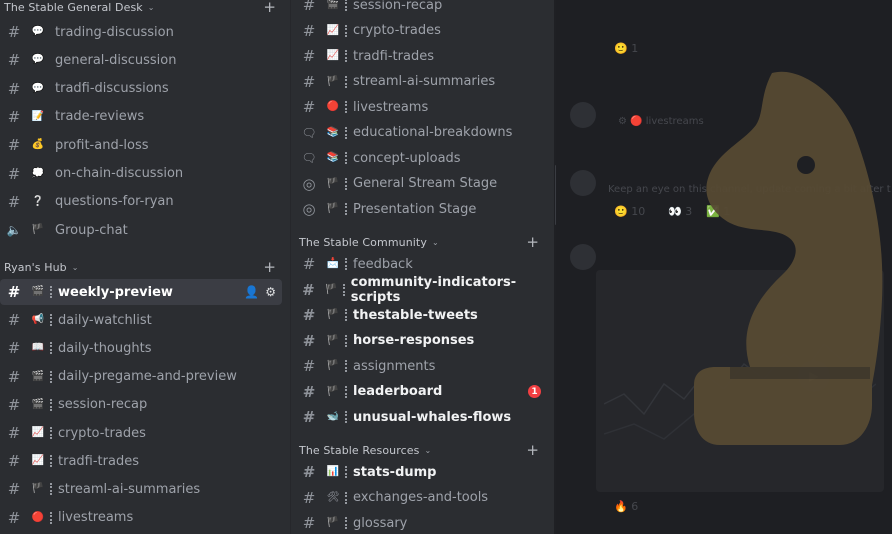 The width and height of the screenshot is (892, 534). Describe the element at coordinates (119, 173) in the screenshot. I see `channel-label: on-chain-discussion` at that location.